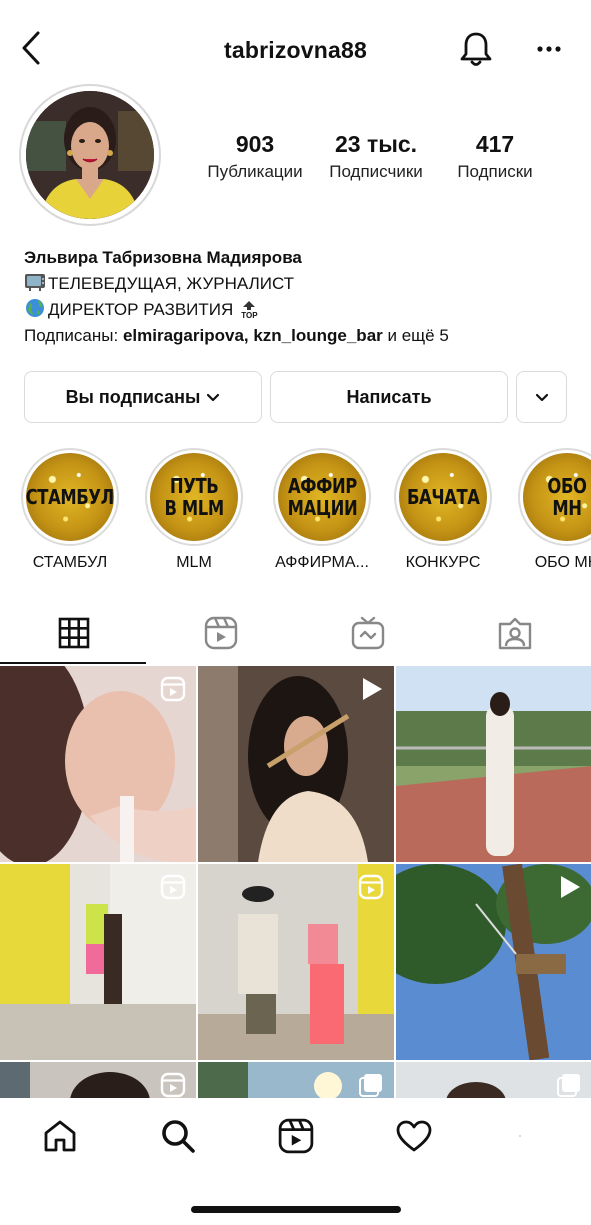 This screenshot has height=1225, width=591. I want to click on profile-tabs, so click(295, 633).